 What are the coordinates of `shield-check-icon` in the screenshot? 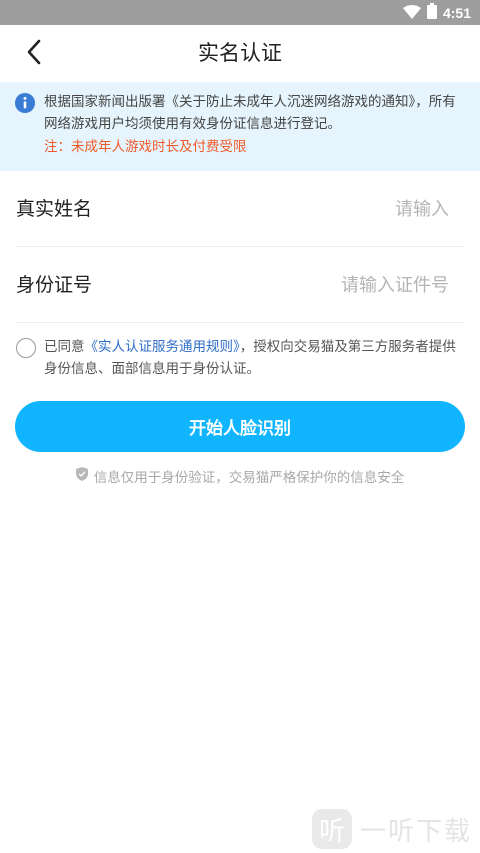 It's located at (81, 476).